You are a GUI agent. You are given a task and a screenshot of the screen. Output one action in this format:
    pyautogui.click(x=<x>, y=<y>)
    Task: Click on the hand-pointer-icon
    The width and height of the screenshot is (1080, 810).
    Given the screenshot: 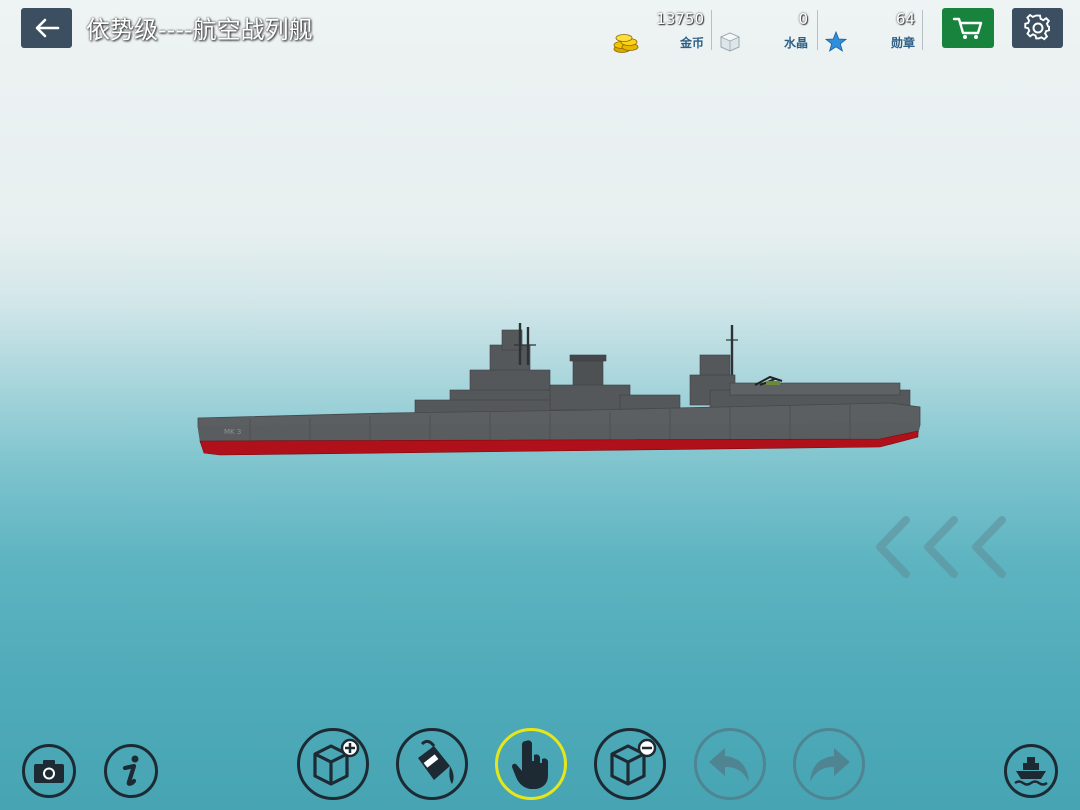 What is the action you would take?
    pyautogui.click(x=530, y=764)
    